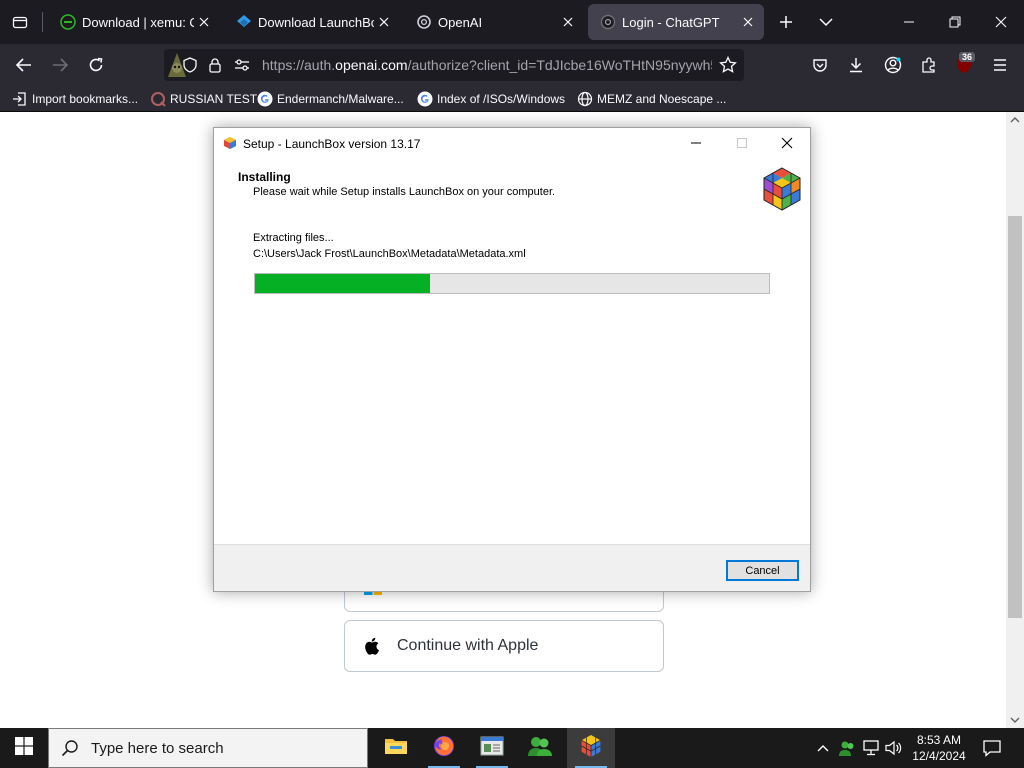 The height and width of the screenshot is (768, 1024). What do you see at coordinates (585, 99) in the screenshot?
I see `globe-icon` at bounding box center [585, 99].